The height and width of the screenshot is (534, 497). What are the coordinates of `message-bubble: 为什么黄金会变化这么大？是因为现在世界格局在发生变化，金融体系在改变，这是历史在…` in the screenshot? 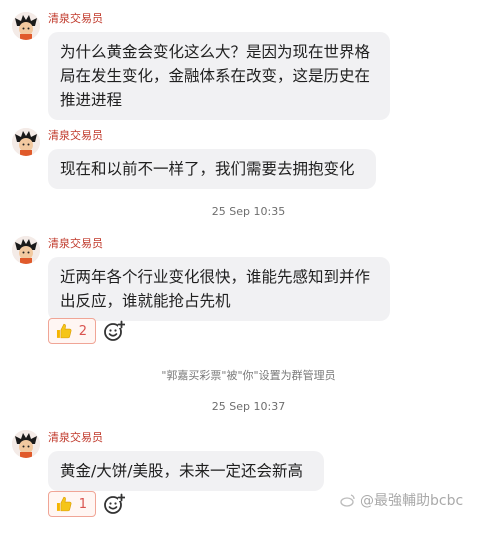 It's located at (219, 76).